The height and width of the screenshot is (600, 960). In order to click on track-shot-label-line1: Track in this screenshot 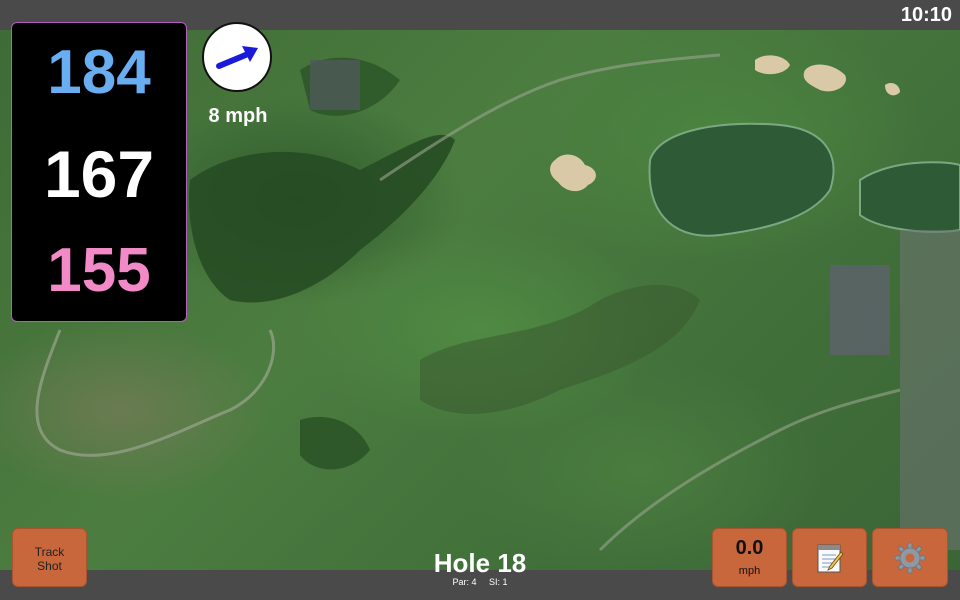, I will do `click(49, 552)`.